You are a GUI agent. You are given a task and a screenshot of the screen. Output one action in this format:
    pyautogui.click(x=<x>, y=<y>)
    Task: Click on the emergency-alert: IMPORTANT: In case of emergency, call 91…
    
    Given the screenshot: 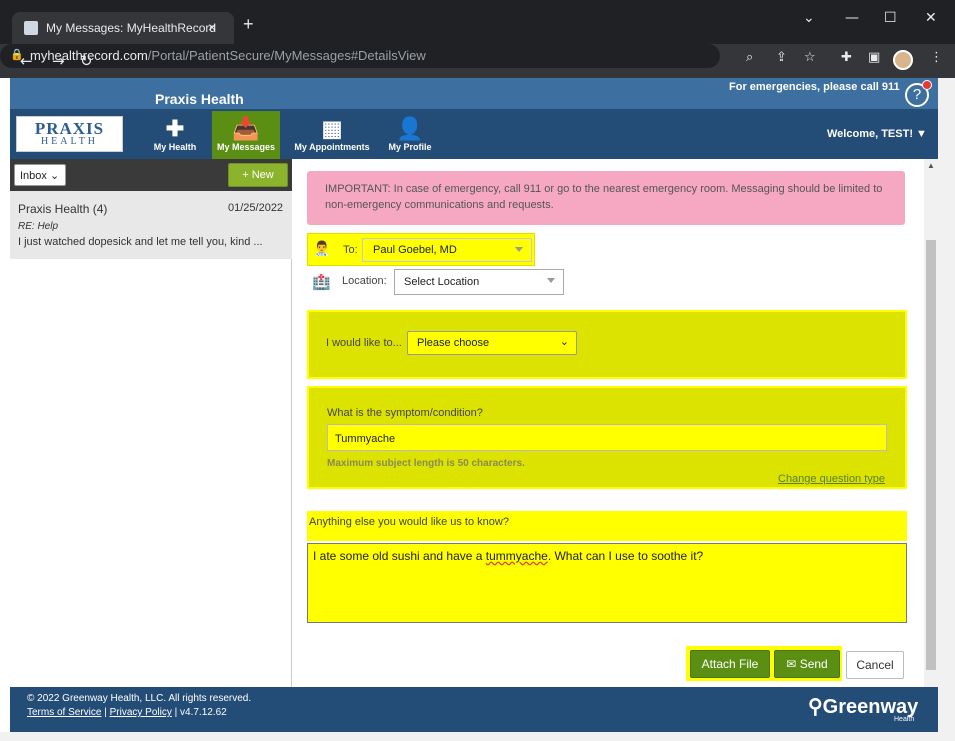 What is the action you would take?
    pyautogui.click(x=606, y=198)
    